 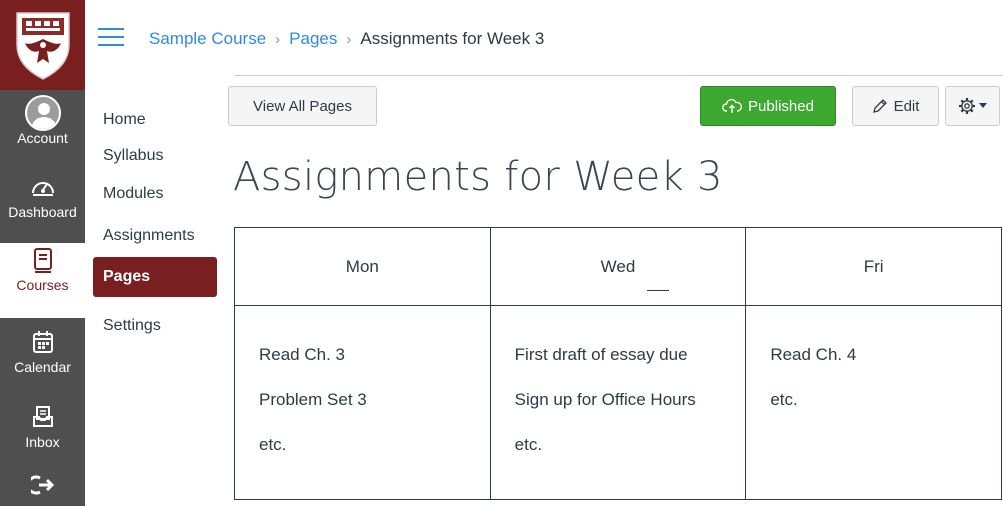 I want to click on cell-line: Read Ch. 4, so click(x=813, y=354).